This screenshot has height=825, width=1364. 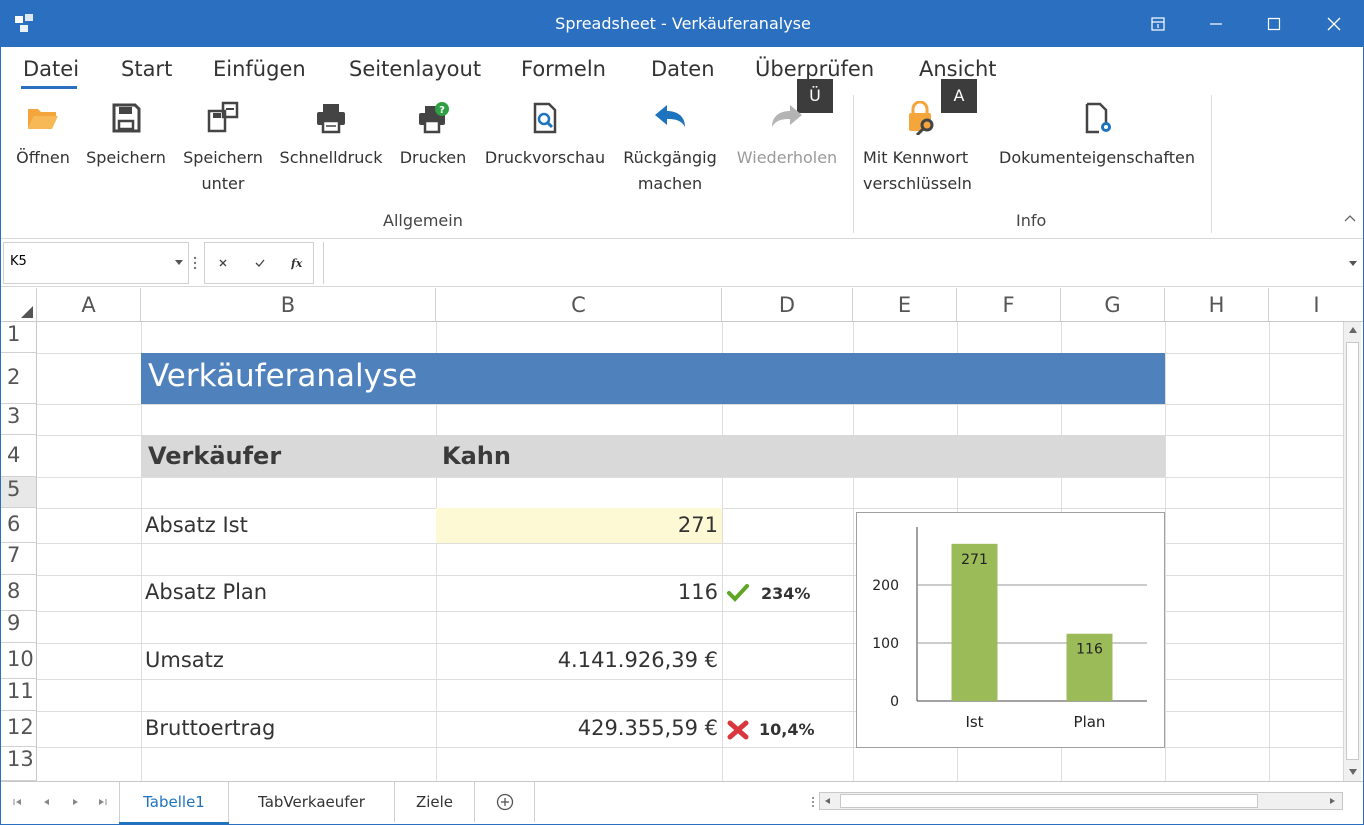 What do you see at coordinates (843, 263) in the screenshot?
I see `formula-input` at bounding box center [843, 263].